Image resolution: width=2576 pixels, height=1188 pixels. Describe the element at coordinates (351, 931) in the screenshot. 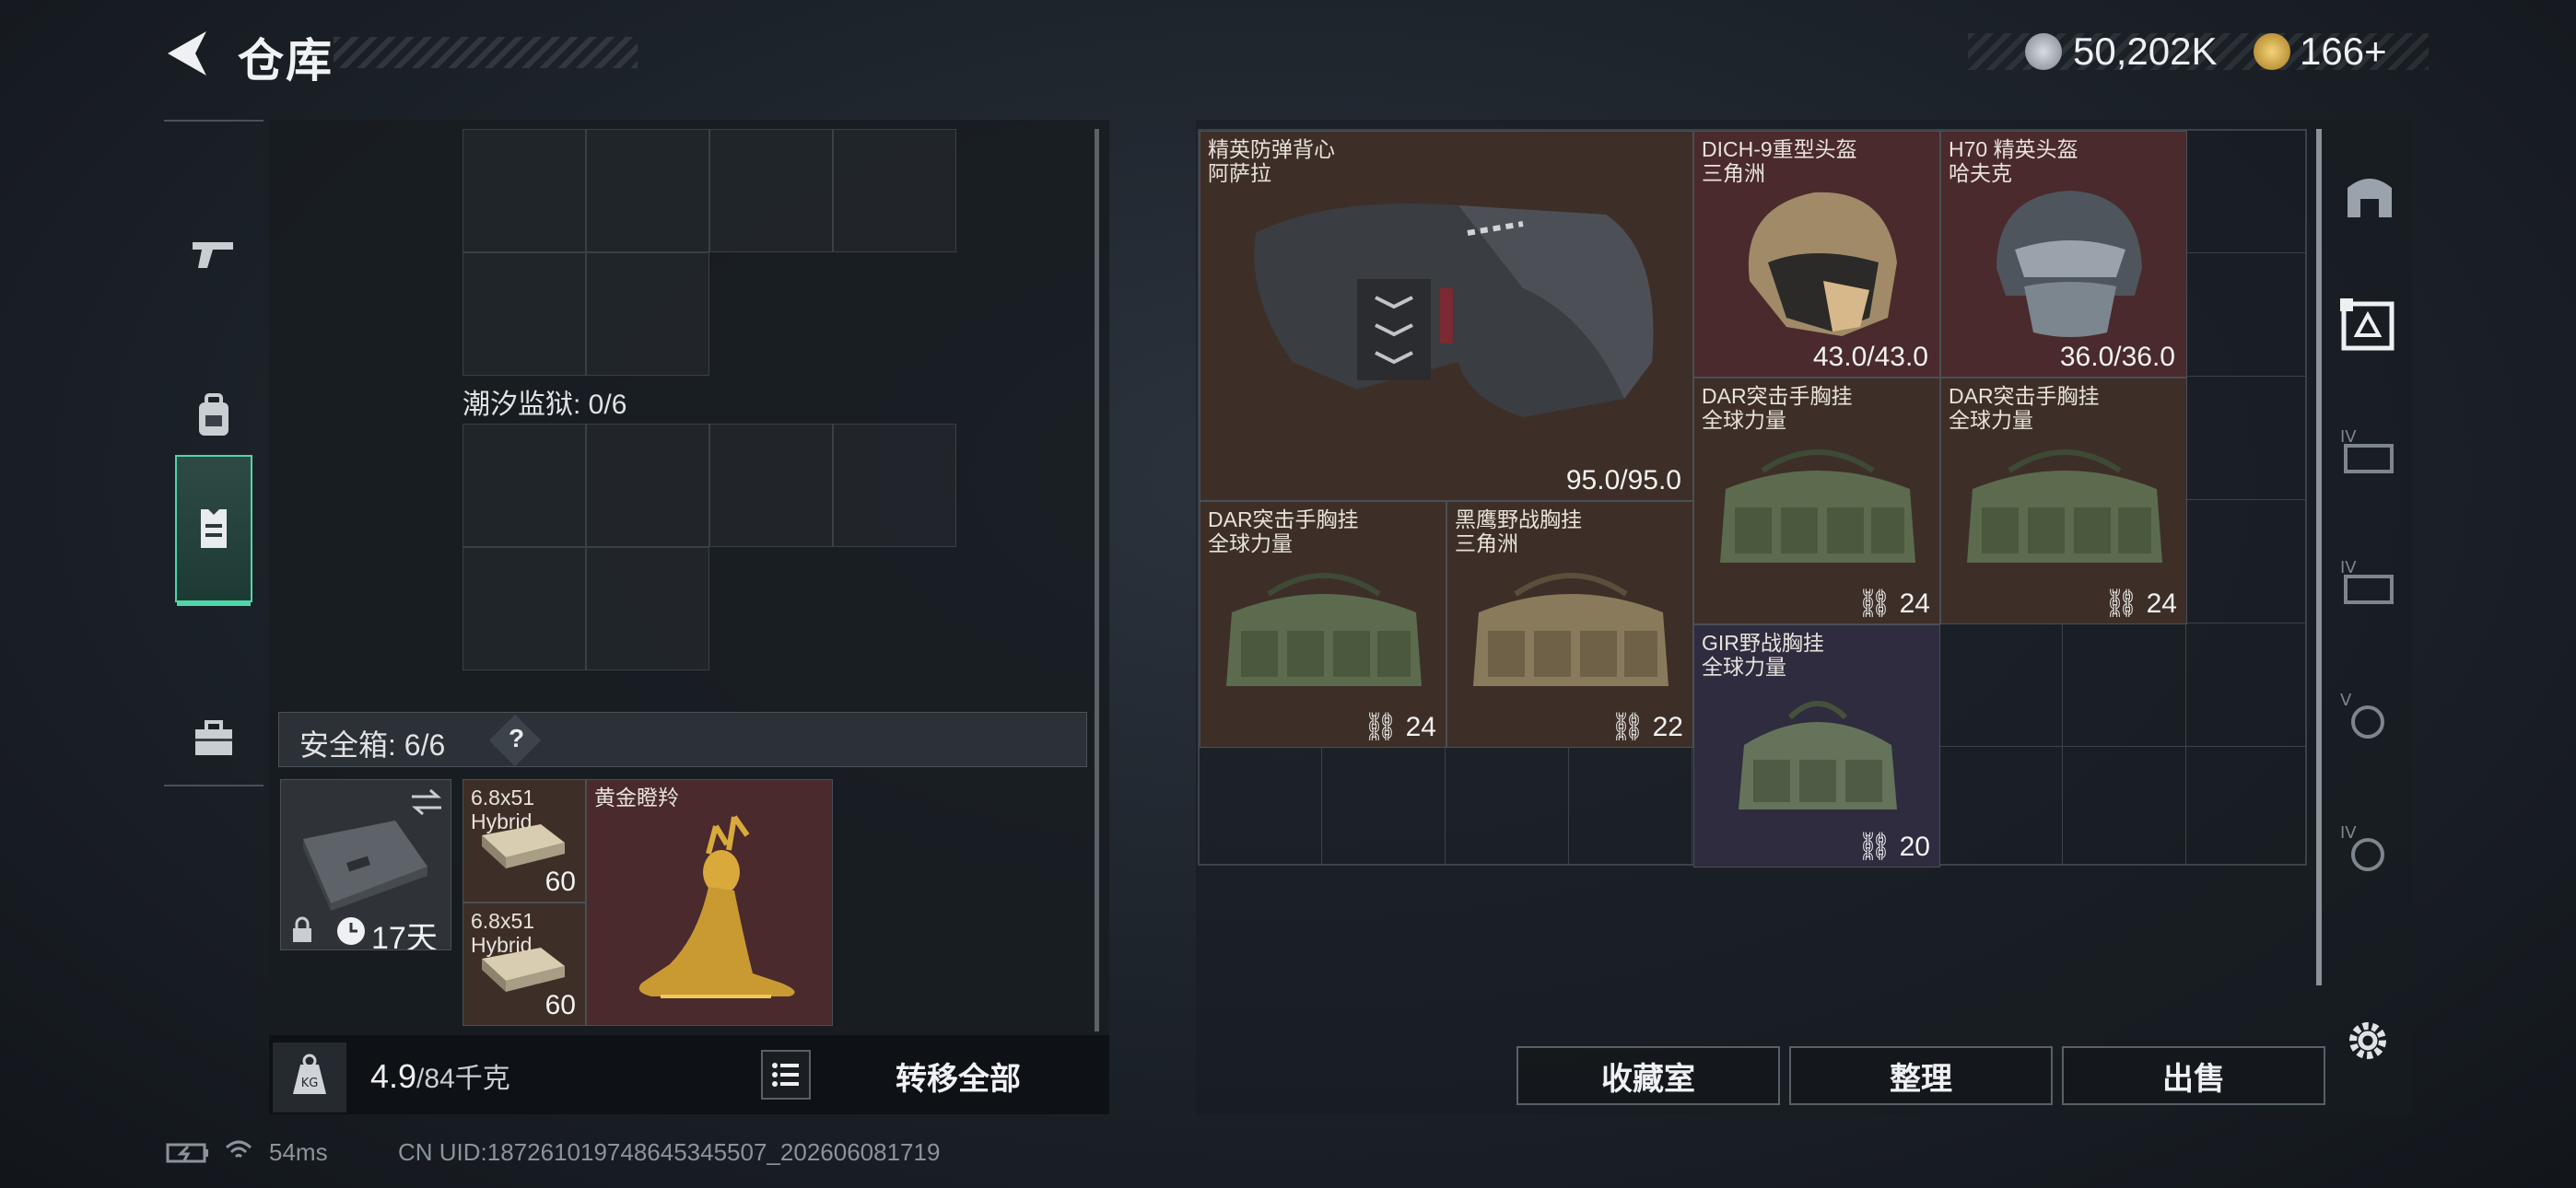

I see `clock-icon` at that location.